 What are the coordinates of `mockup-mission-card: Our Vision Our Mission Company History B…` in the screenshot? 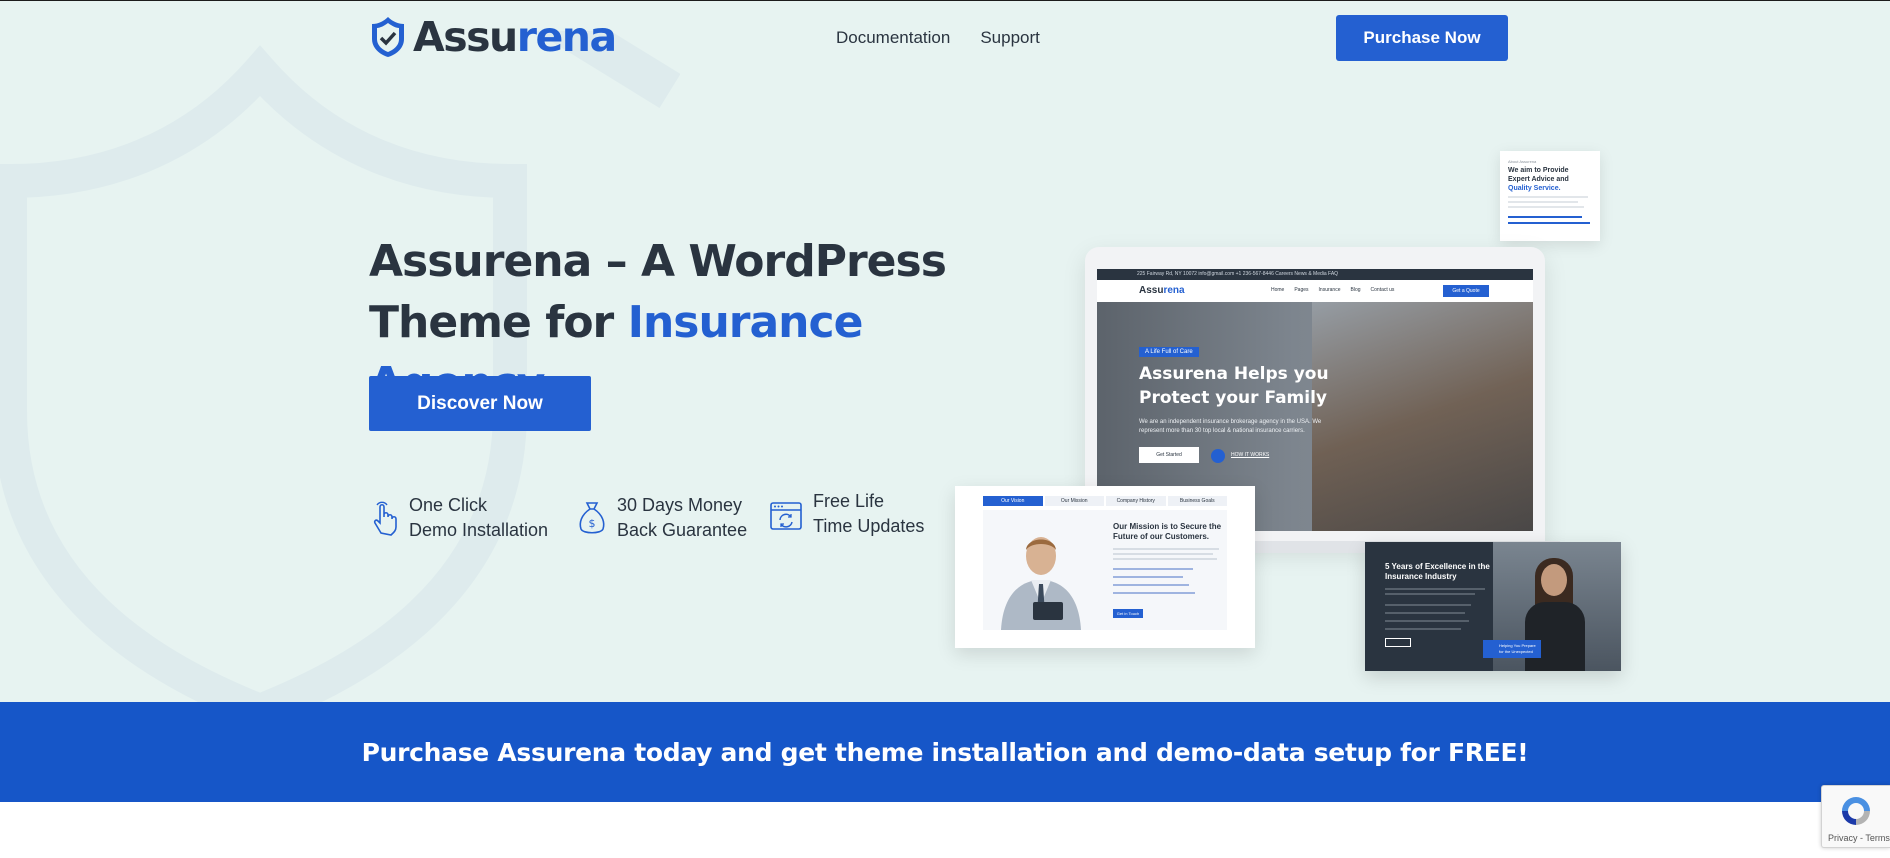 It's located at (1105, 567).